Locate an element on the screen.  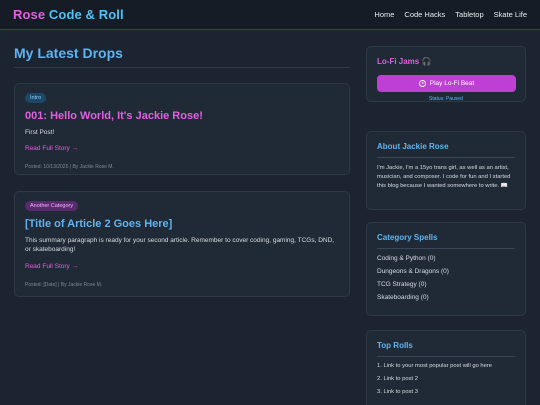
nav-home: Home is located at coordinates (384, 14).